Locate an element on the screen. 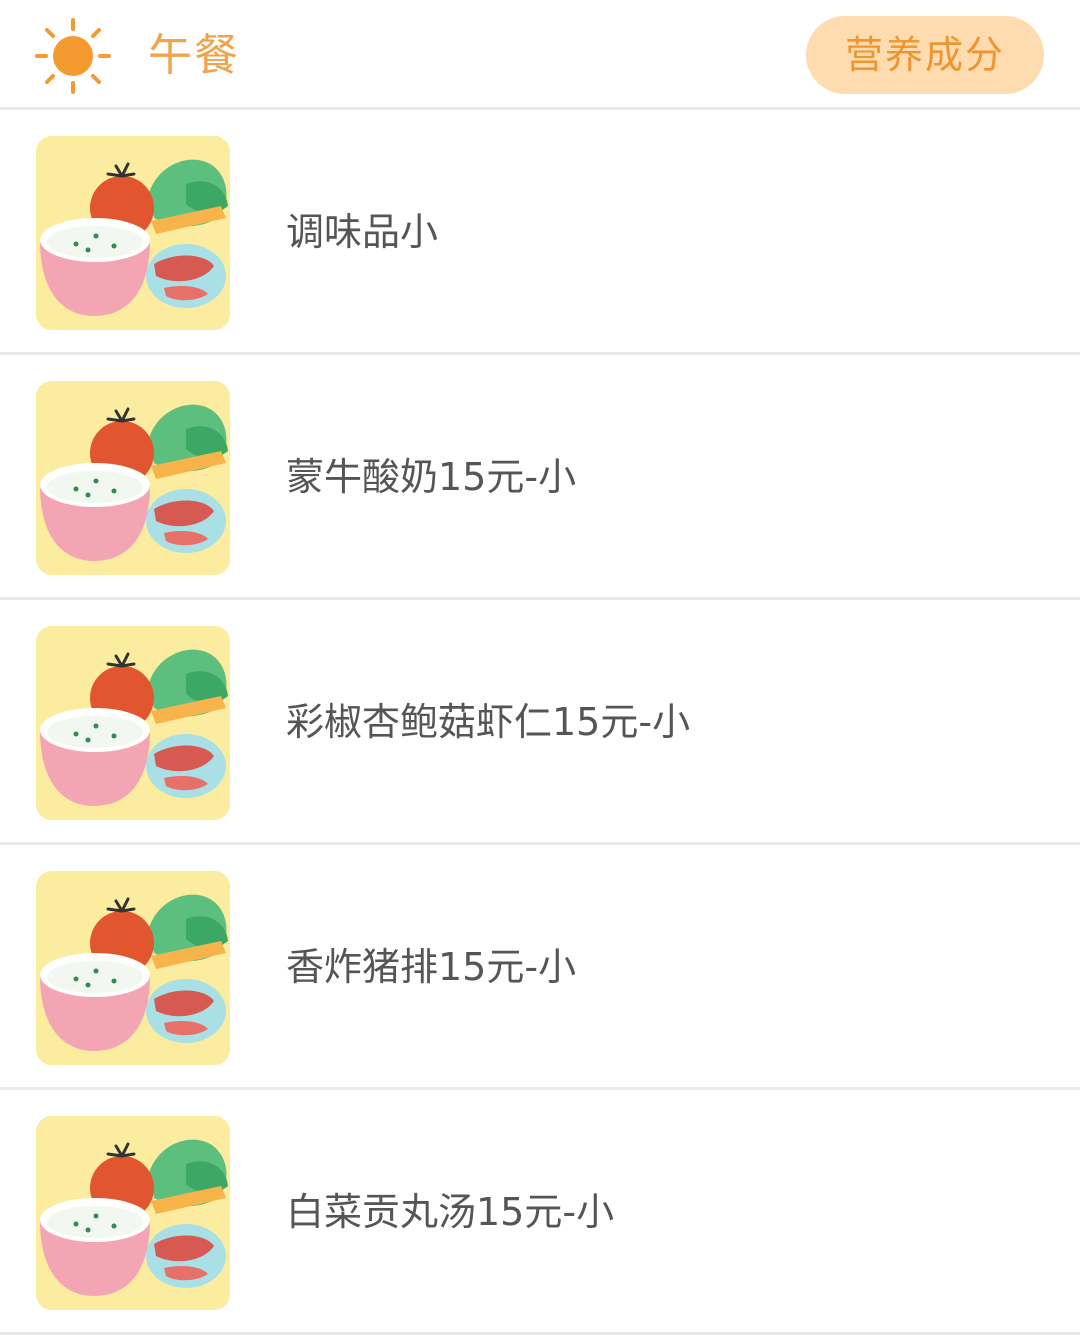  meal-title: 午餐 is located at coordinates (194, 55).